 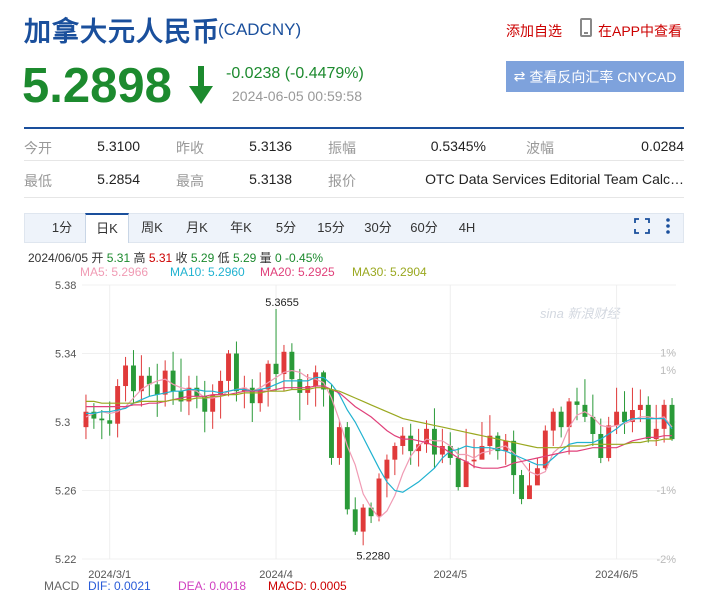 I want to click on x-tick-label: 2024/5, so click(x=450, y=575).